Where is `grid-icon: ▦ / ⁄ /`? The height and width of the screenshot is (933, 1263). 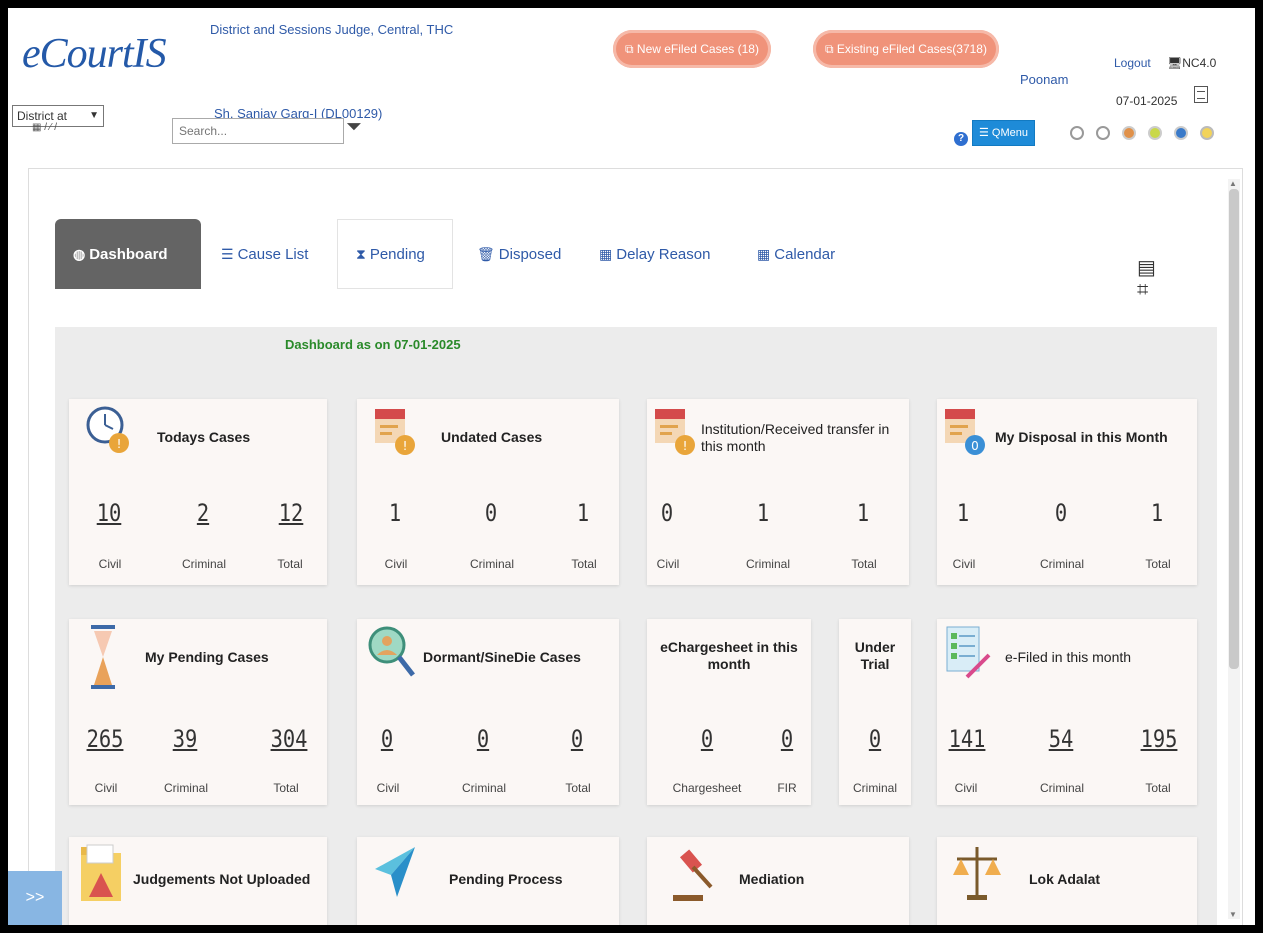 grid-icon: ▦ / ⁄ / is located at coordinates (44, 127).